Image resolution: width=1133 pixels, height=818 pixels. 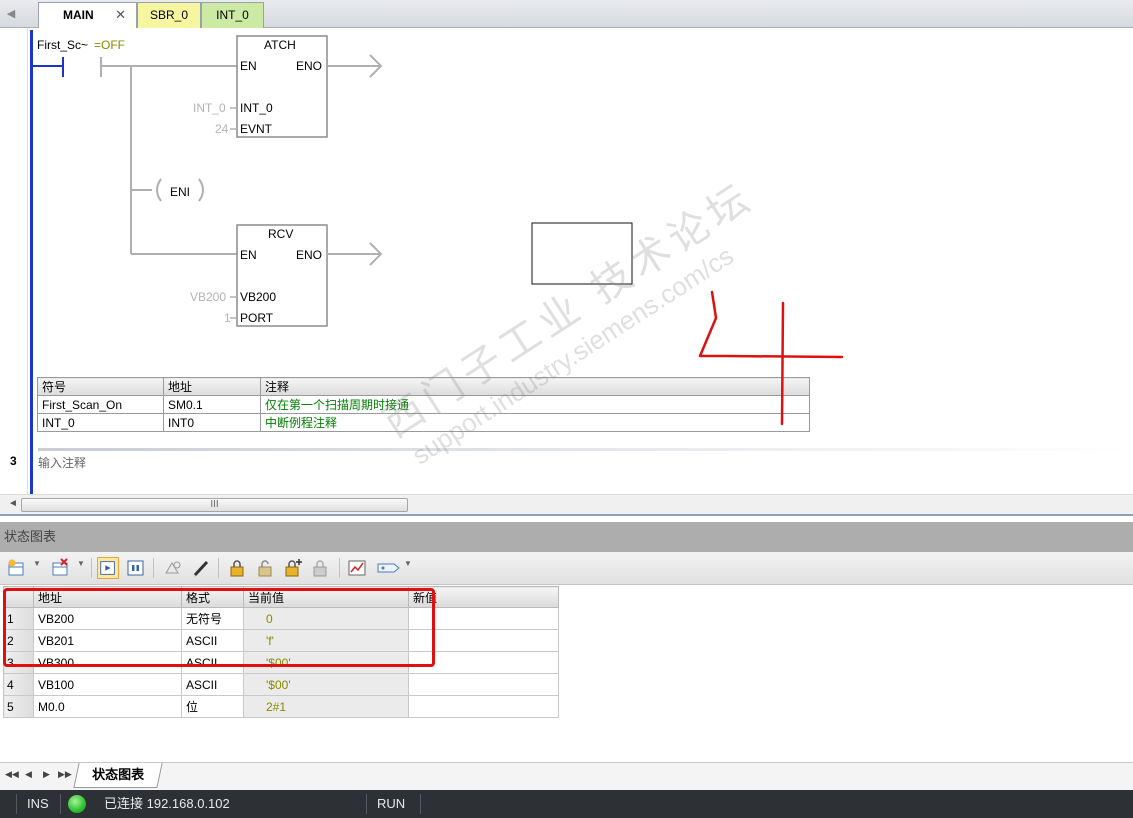 I want to click on editor-horizontal-scrollbar: ◄ III, so click(x=566, y=504).